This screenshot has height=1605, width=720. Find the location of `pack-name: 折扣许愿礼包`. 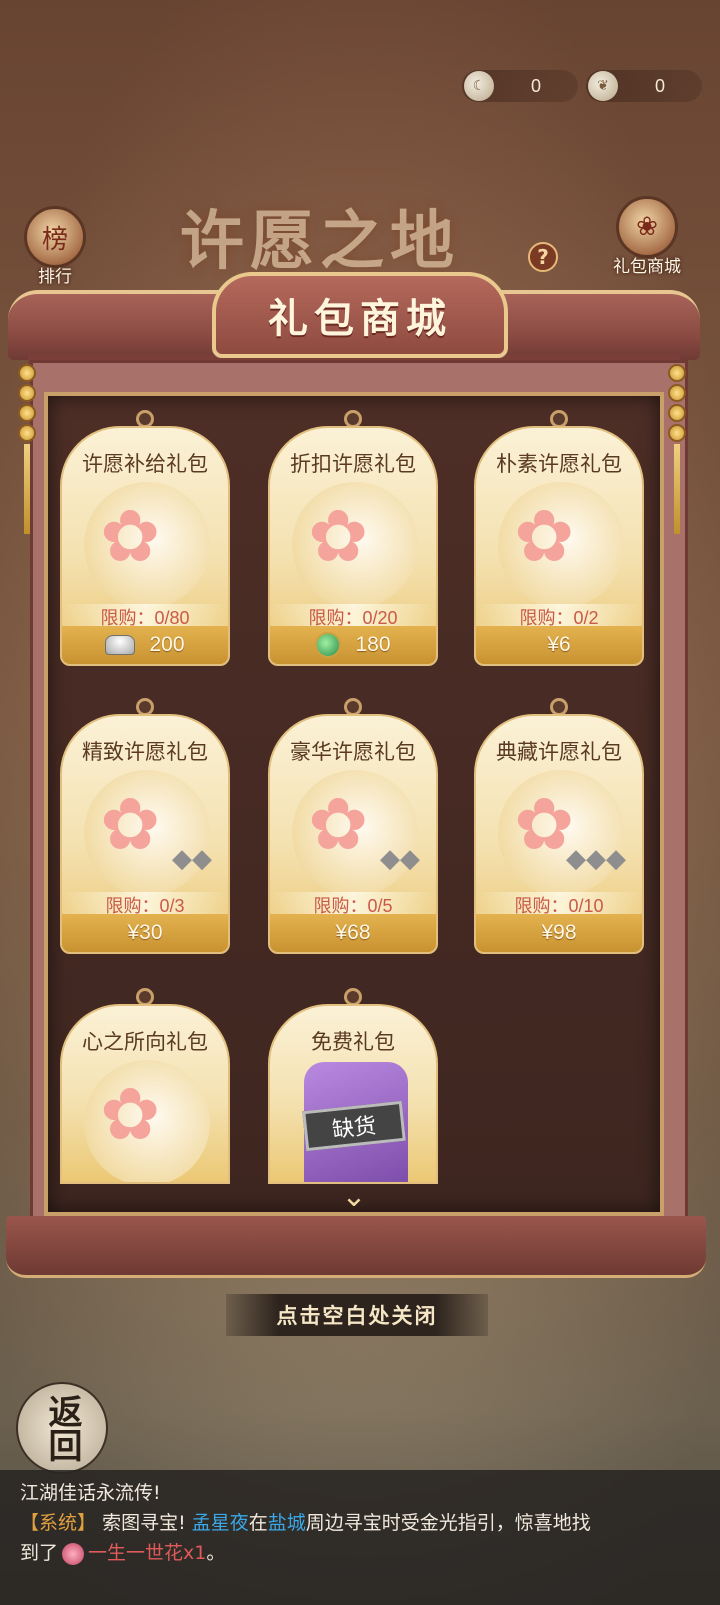

pack-name: 折扣许愿礼包 is located at coordinates (353, 464).